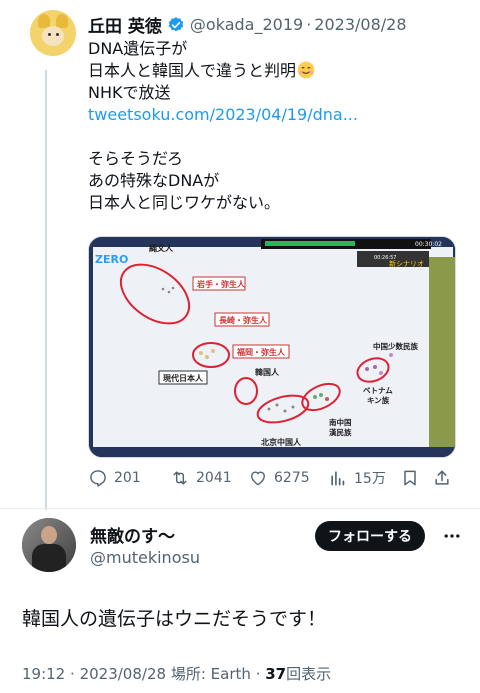 The height and width of the screenshot is (693, 480). What do you see at coordinates (180, 478) in the screenshot?
I see `retweet-icon` at bounding box center [180, 478].